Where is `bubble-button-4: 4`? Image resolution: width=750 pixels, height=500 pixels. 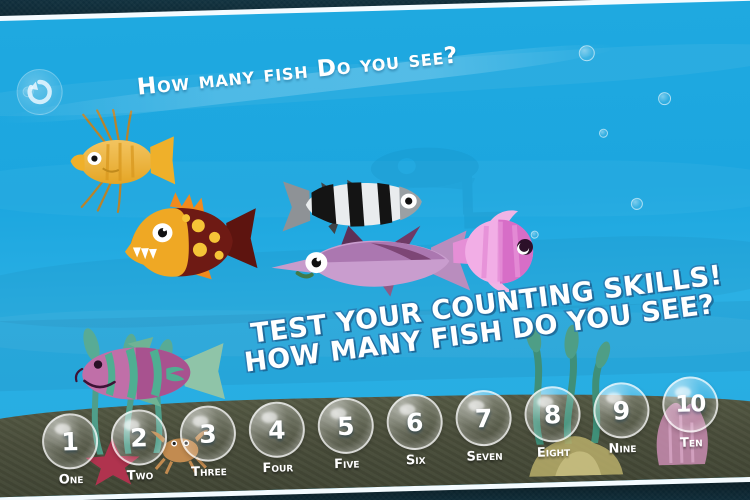
bubble-button-4: 4 is located at coordinates (277, 429).